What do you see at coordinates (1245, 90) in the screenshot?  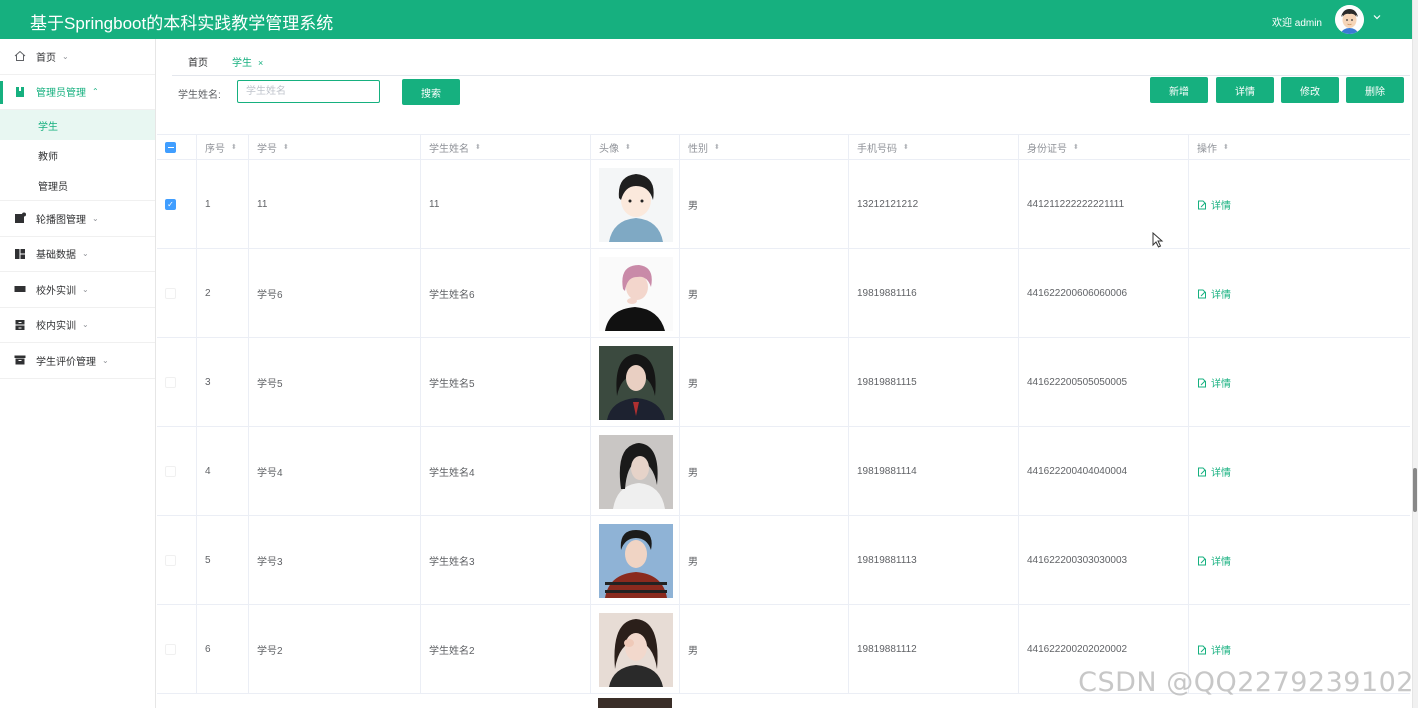 I see `detail-button: 详情` at bounding box center [1245, 90].